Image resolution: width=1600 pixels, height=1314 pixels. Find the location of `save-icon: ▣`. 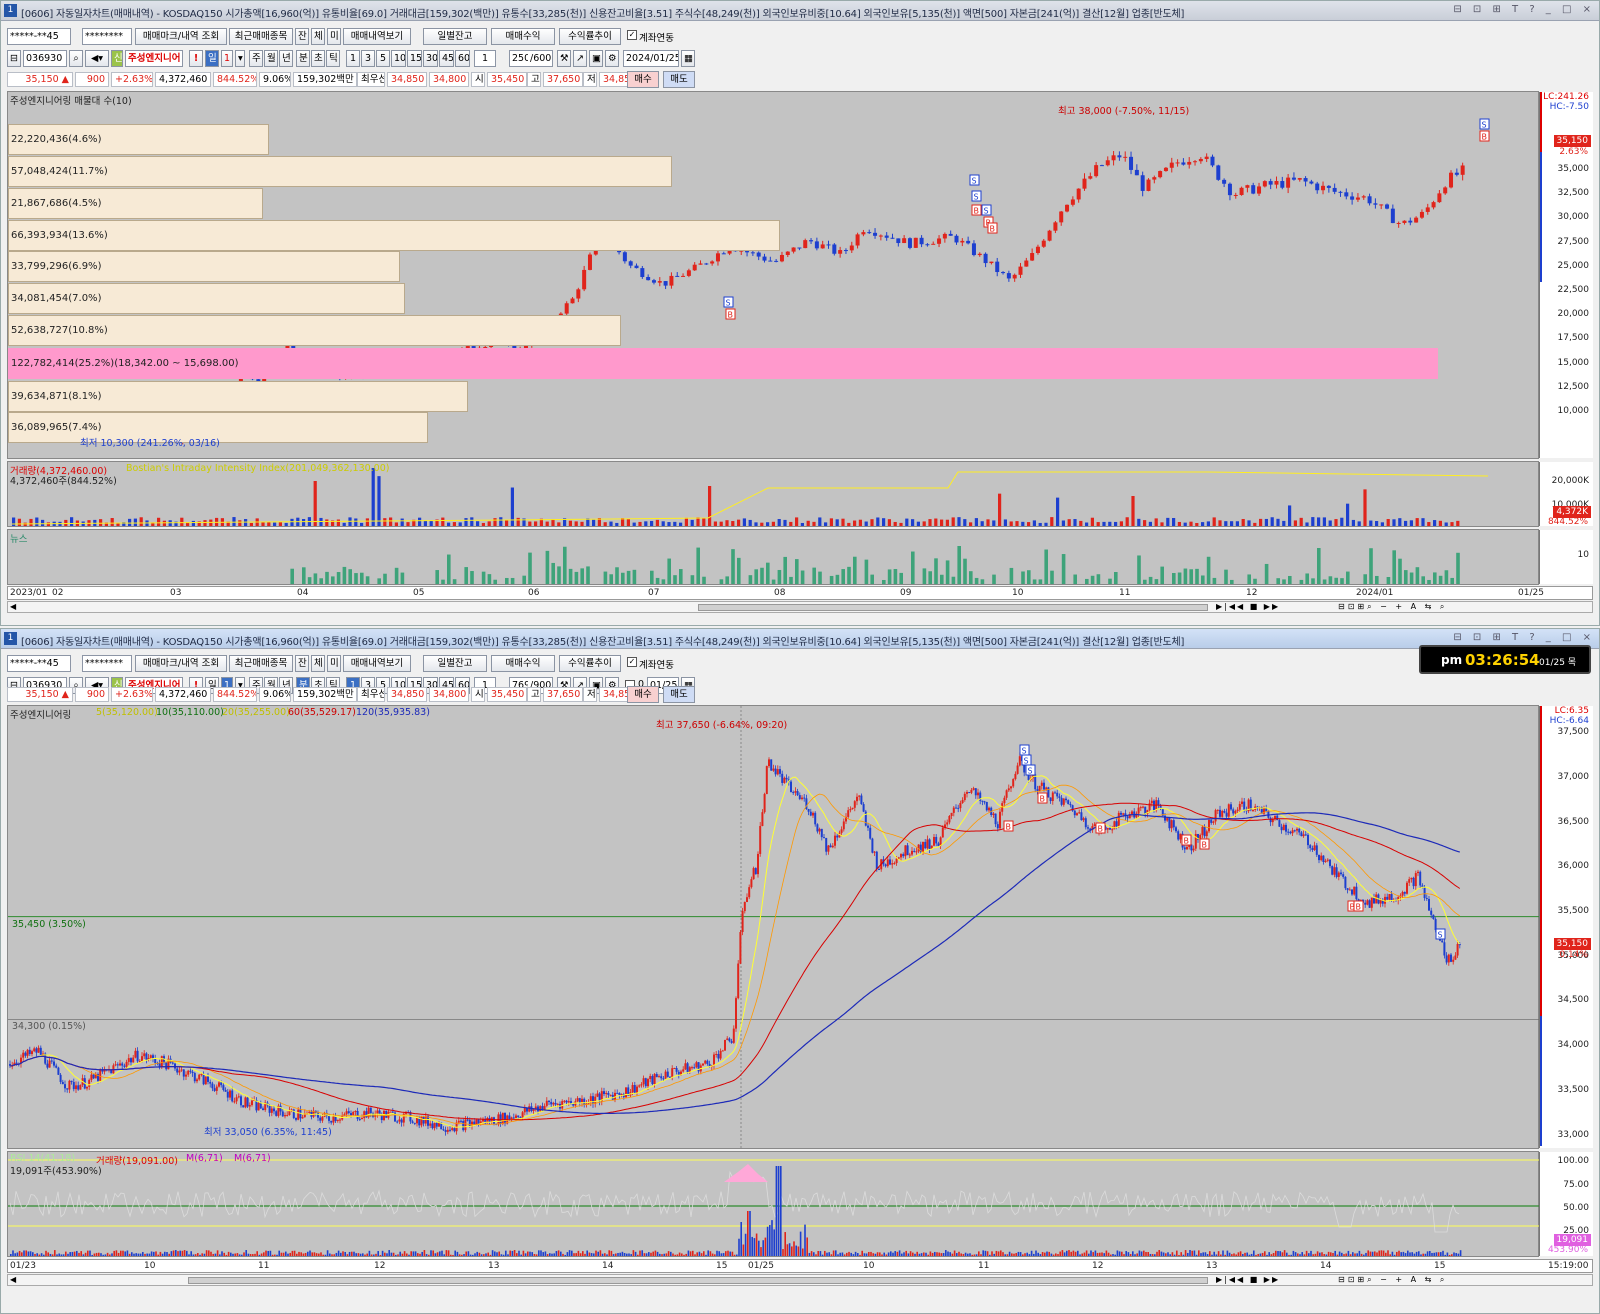

save-icon: ▣ is located at coordinates (596, 58).